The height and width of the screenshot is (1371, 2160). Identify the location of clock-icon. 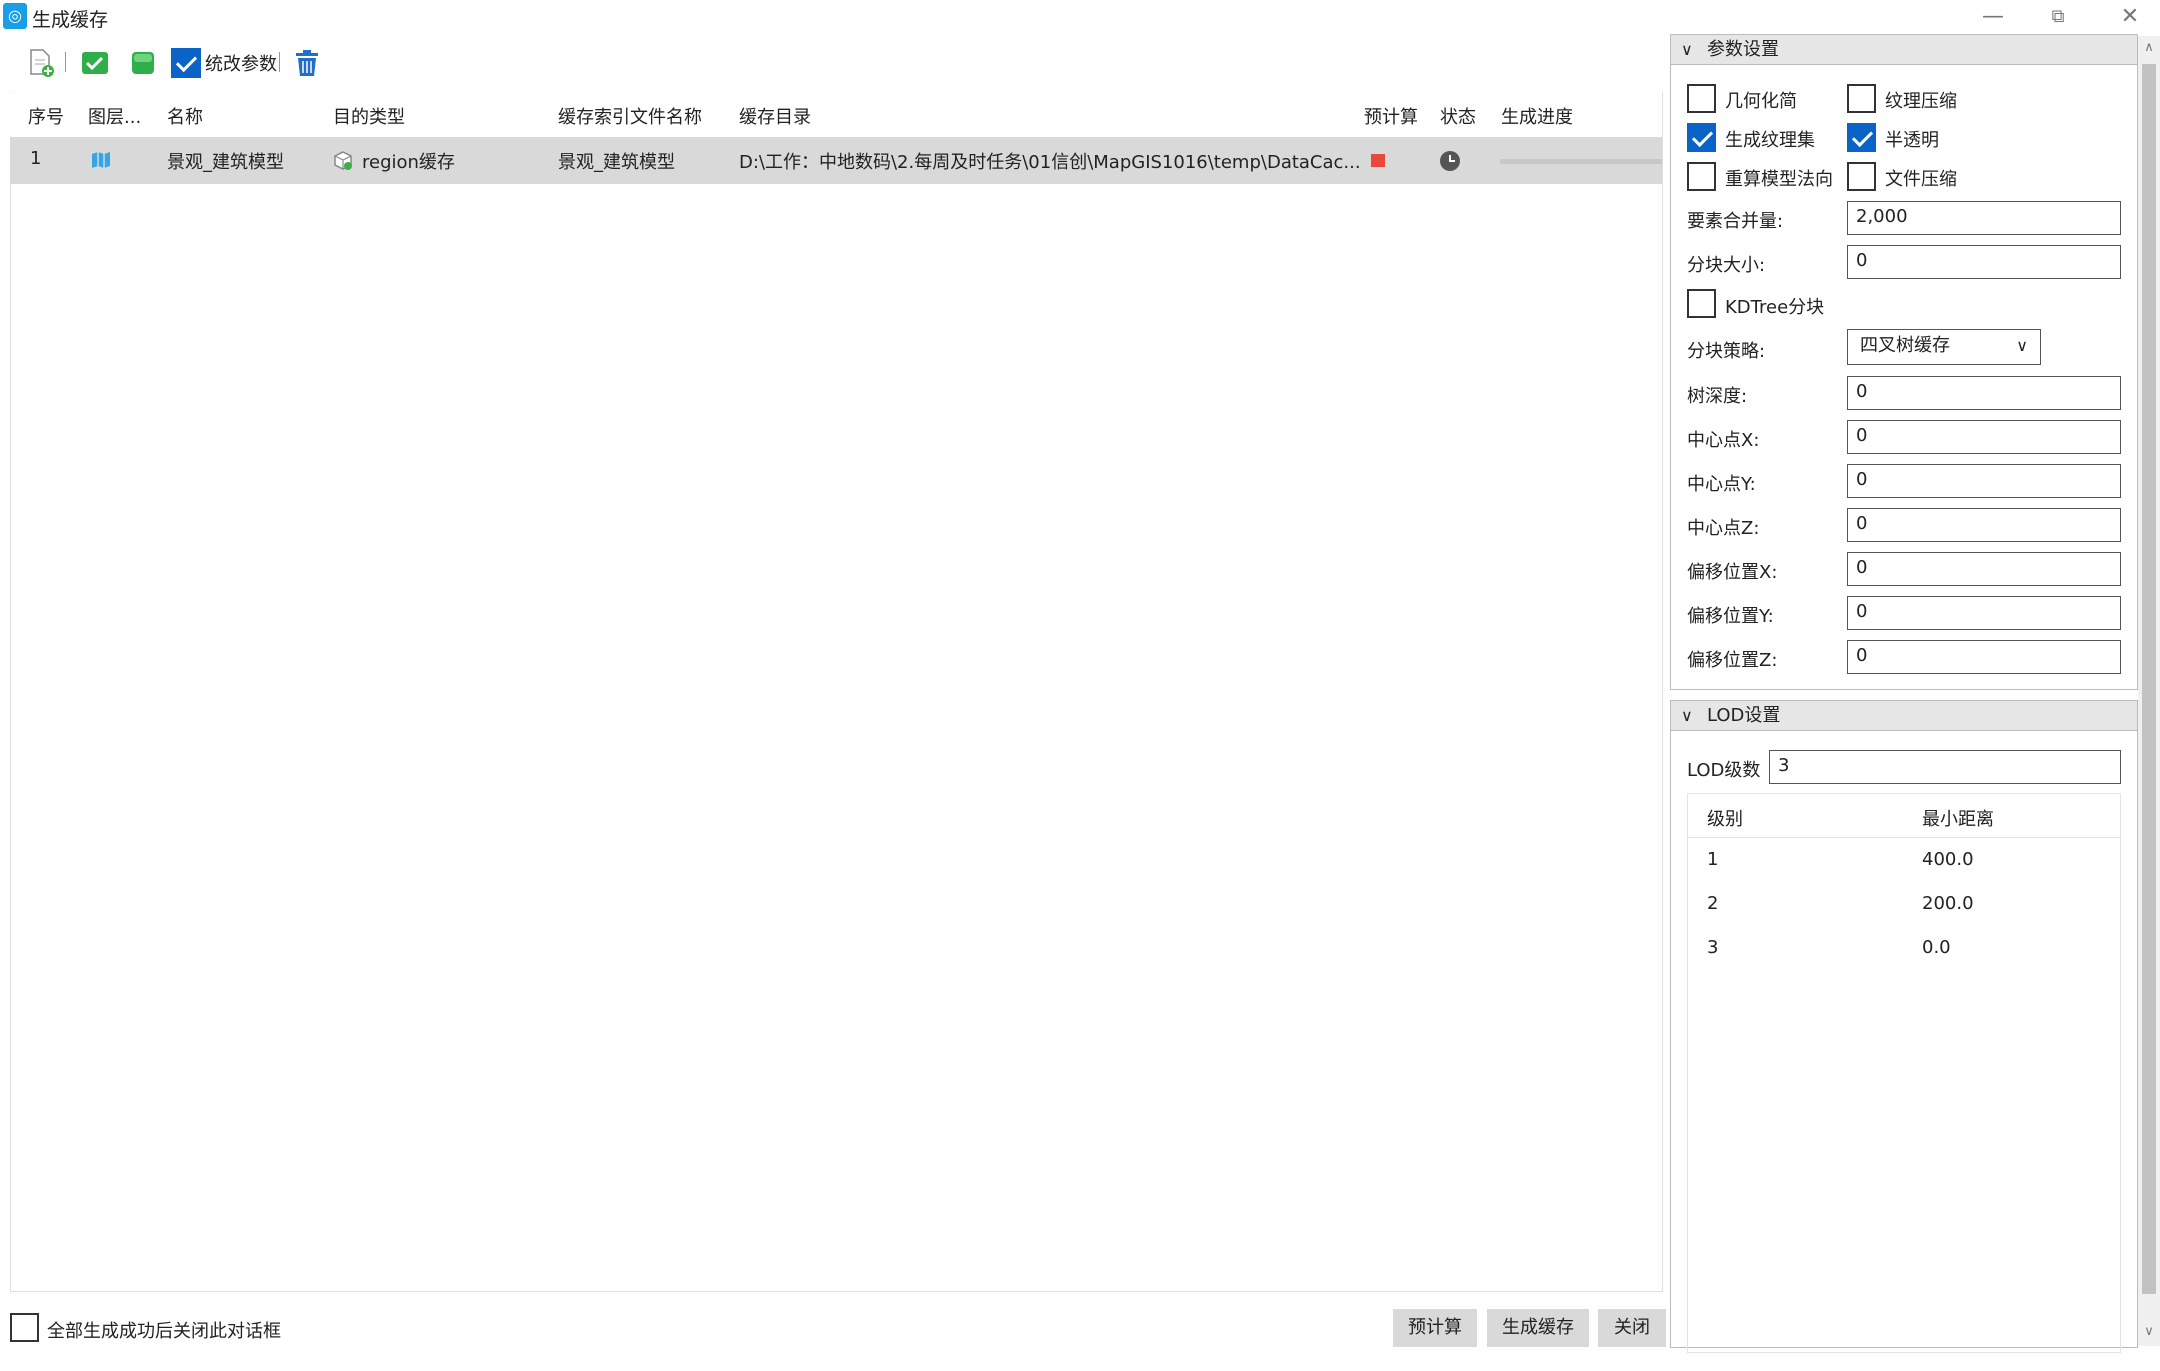
(1450, 161).